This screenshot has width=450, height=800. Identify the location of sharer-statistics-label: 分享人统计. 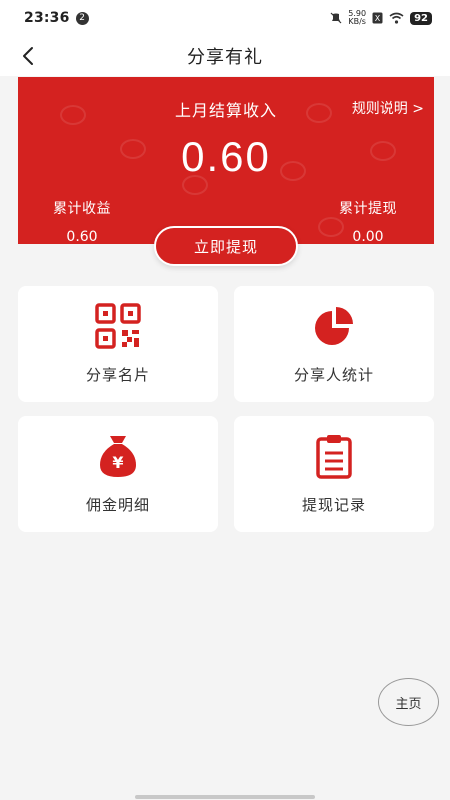
(333, 375).